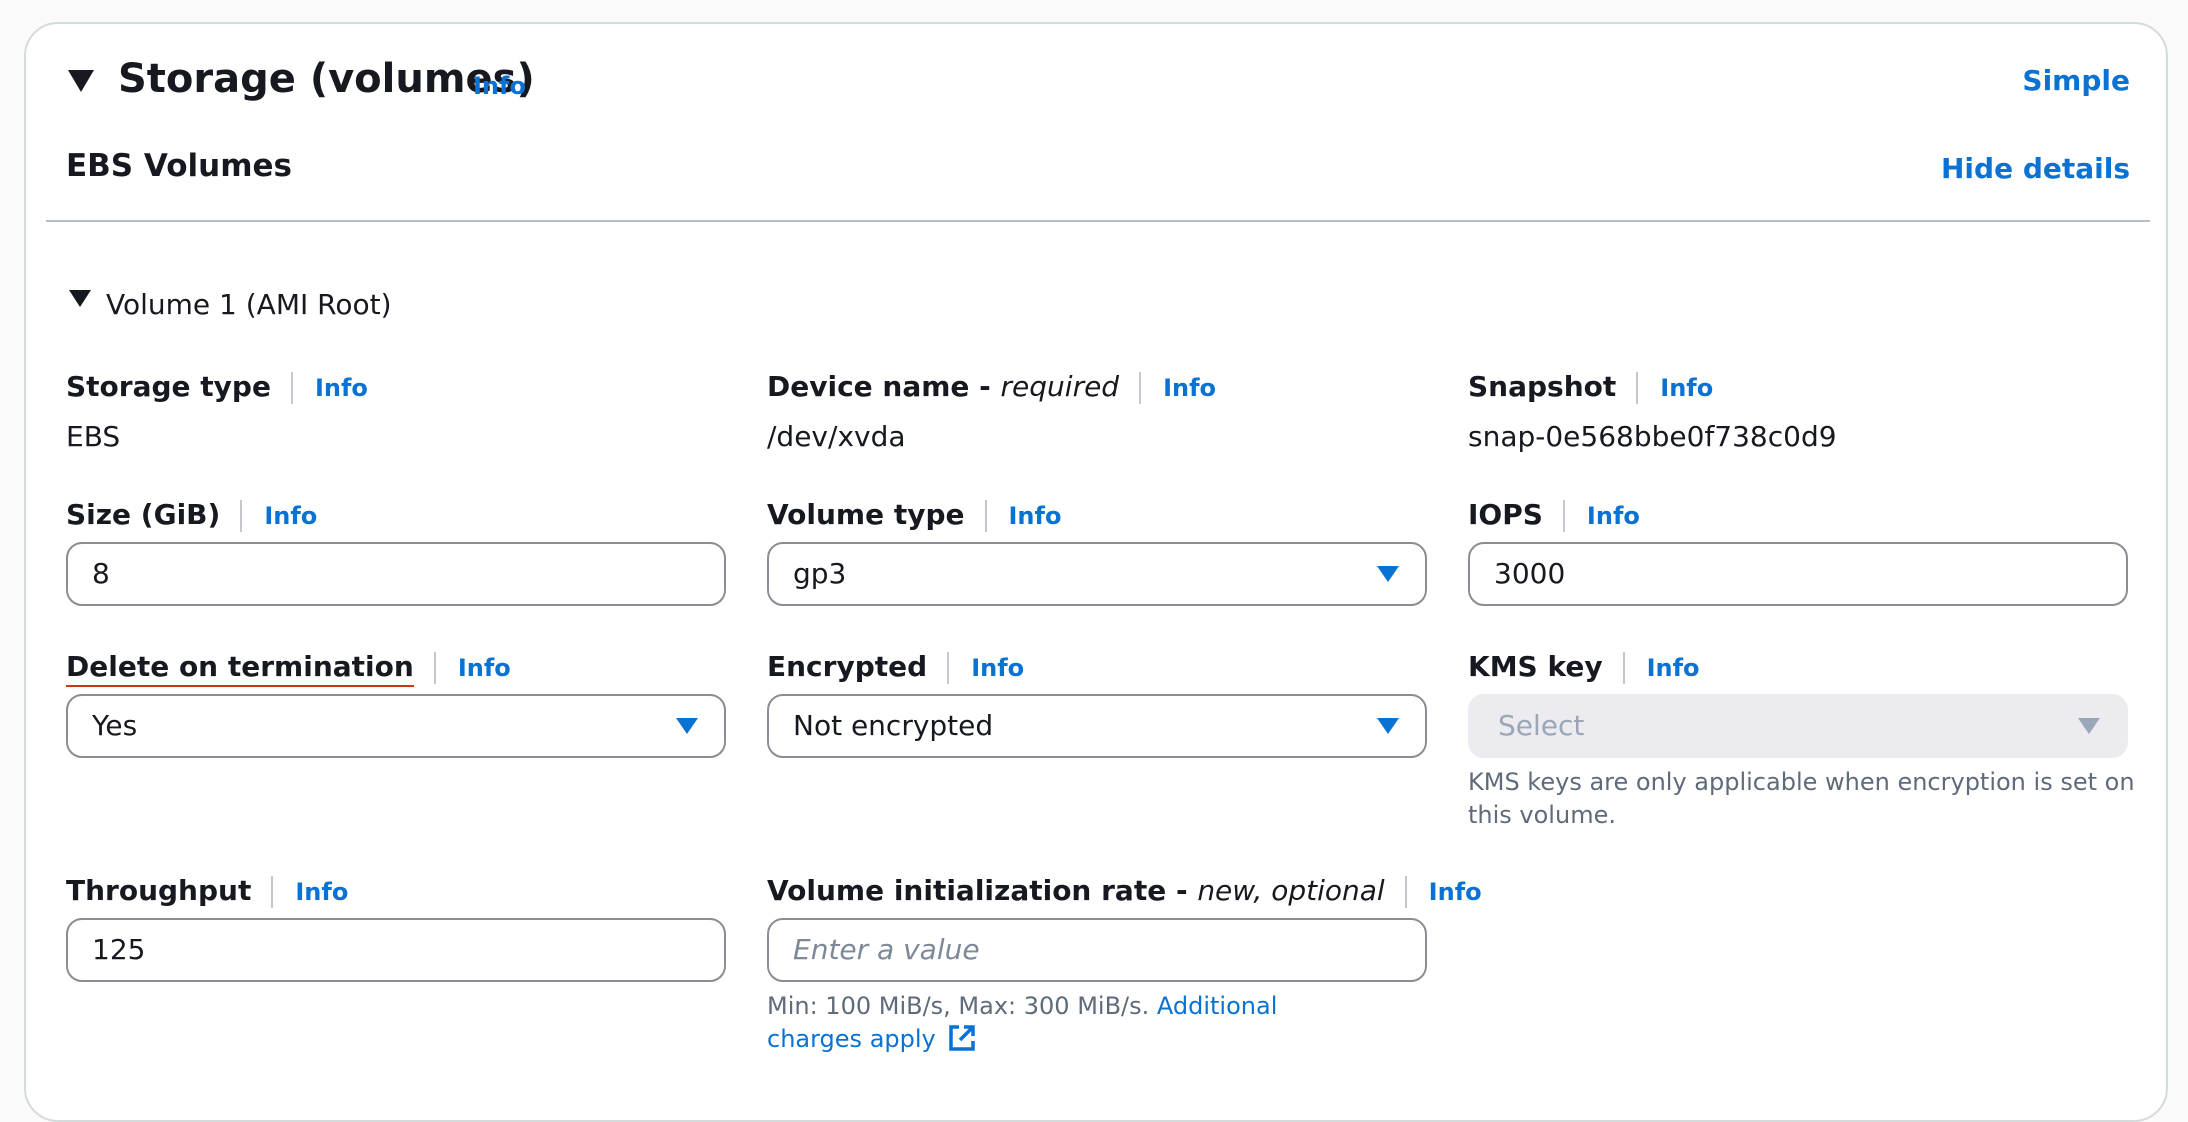  What do you see at coordinates (997, 668) in the screenshot?
I see `encrypted-info-link: Info` at bounding box center [997, 668].